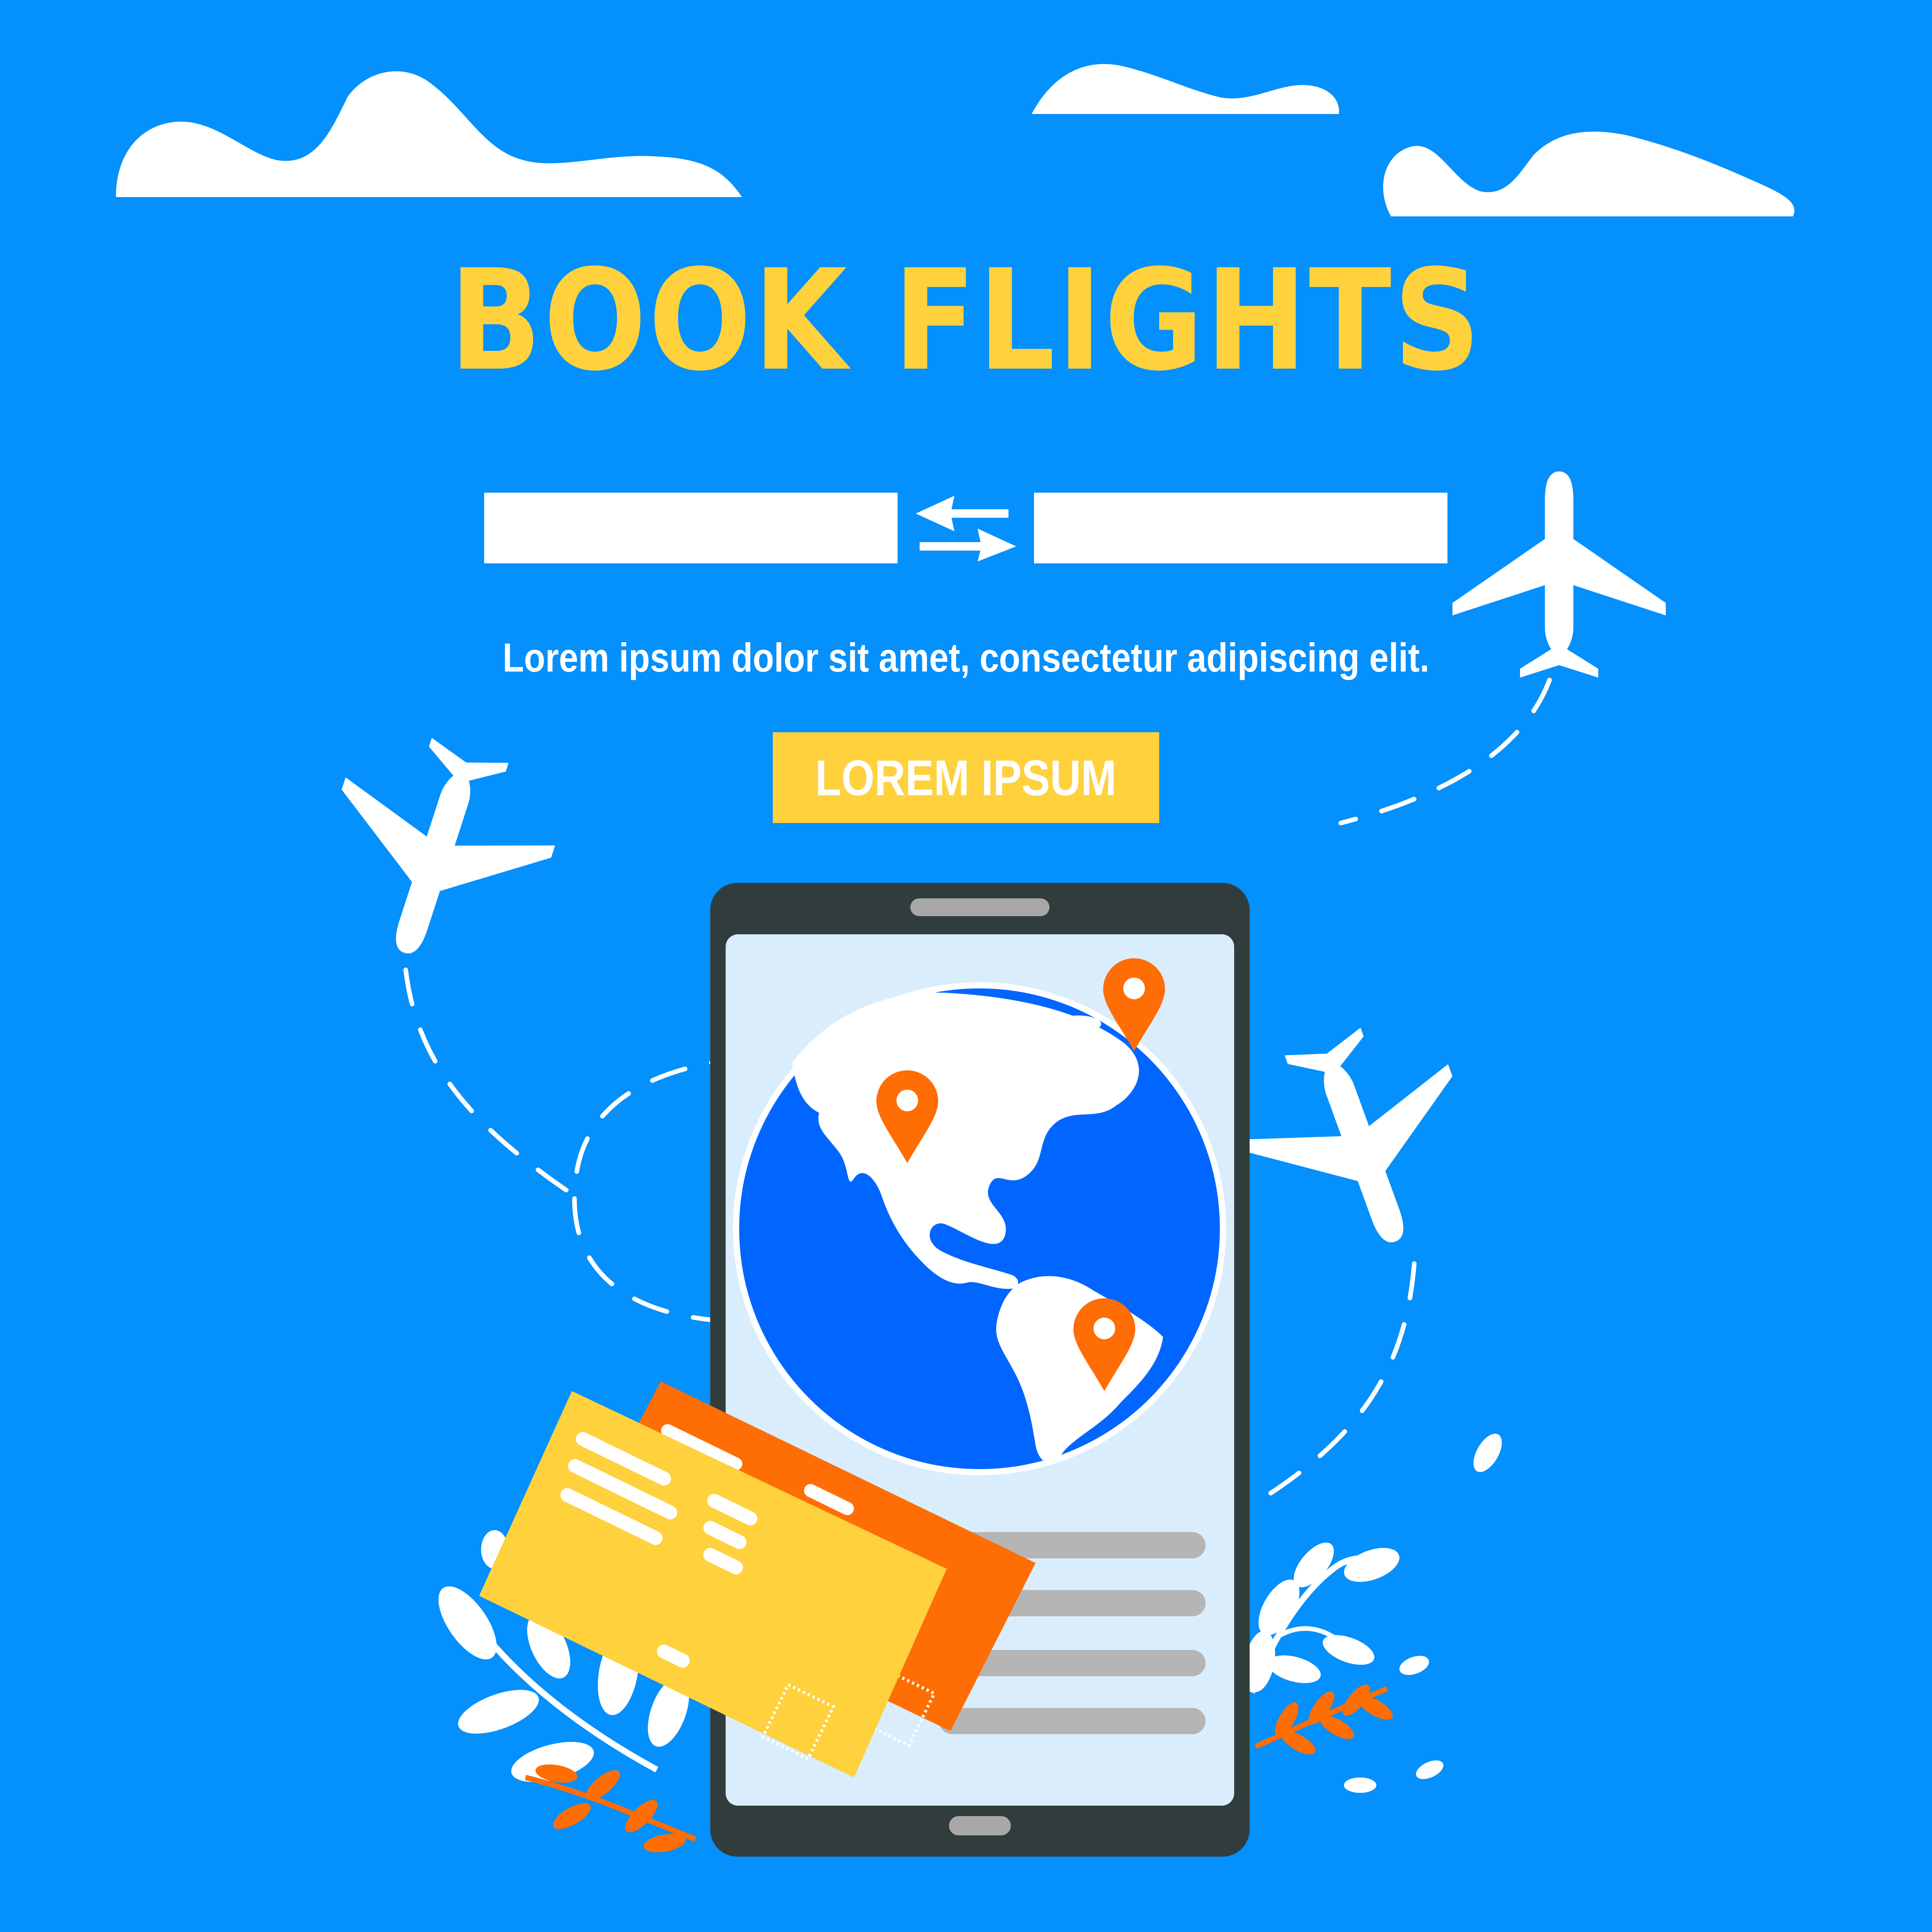  I want to click on cta-button-label: LOREM IPSUM, so click(966, 777).